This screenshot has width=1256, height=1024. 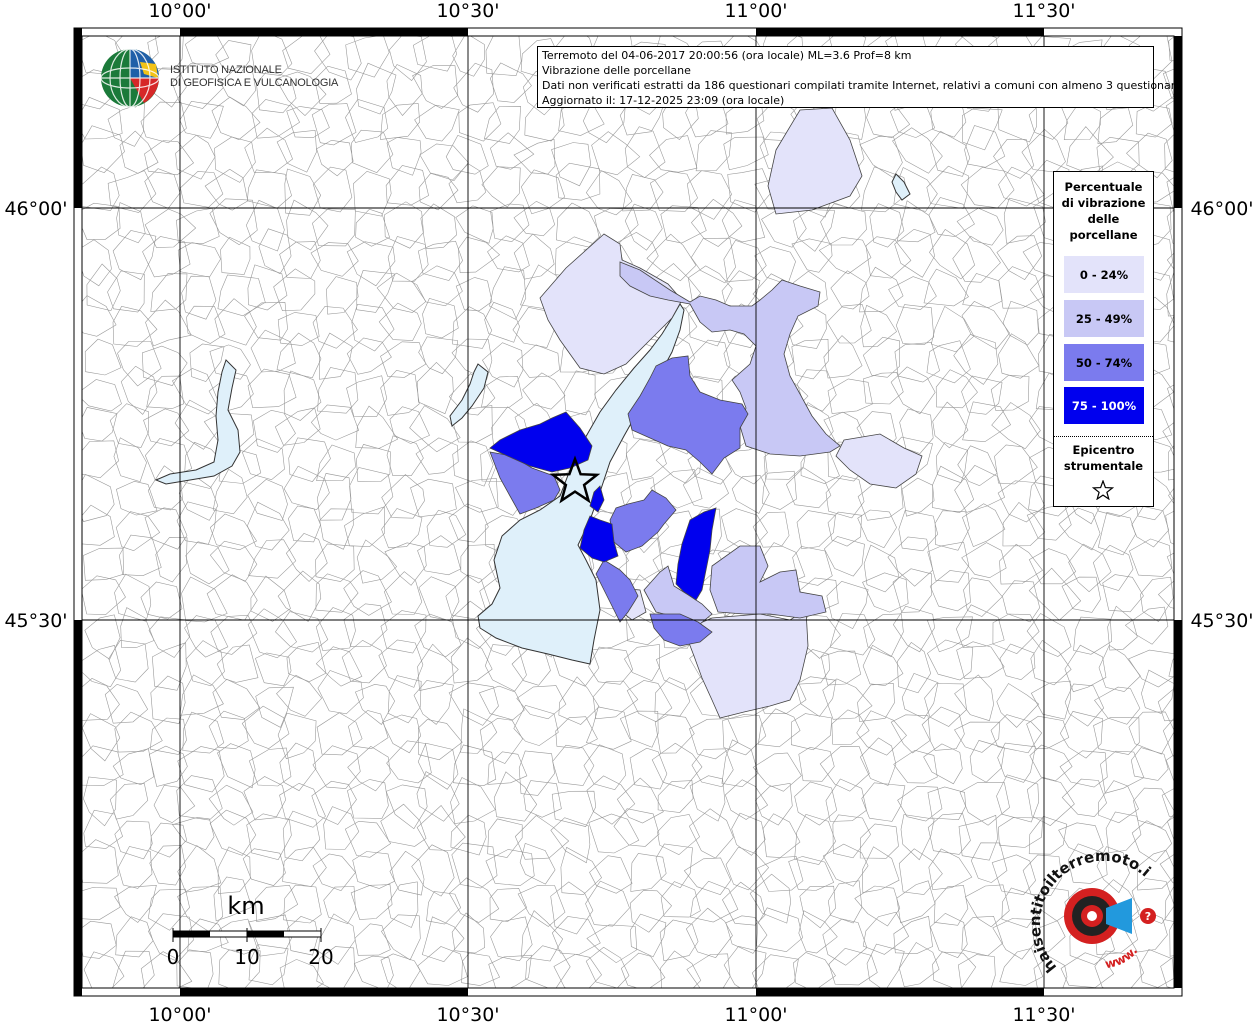 I want to click on legend-class-75-100: 75 - 100%, so click(x=1104, y=405).